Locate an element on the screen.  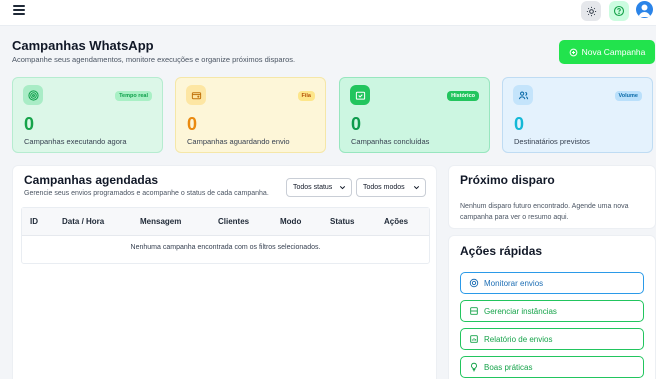
wallet-icon is located at coordinates (196, 95).